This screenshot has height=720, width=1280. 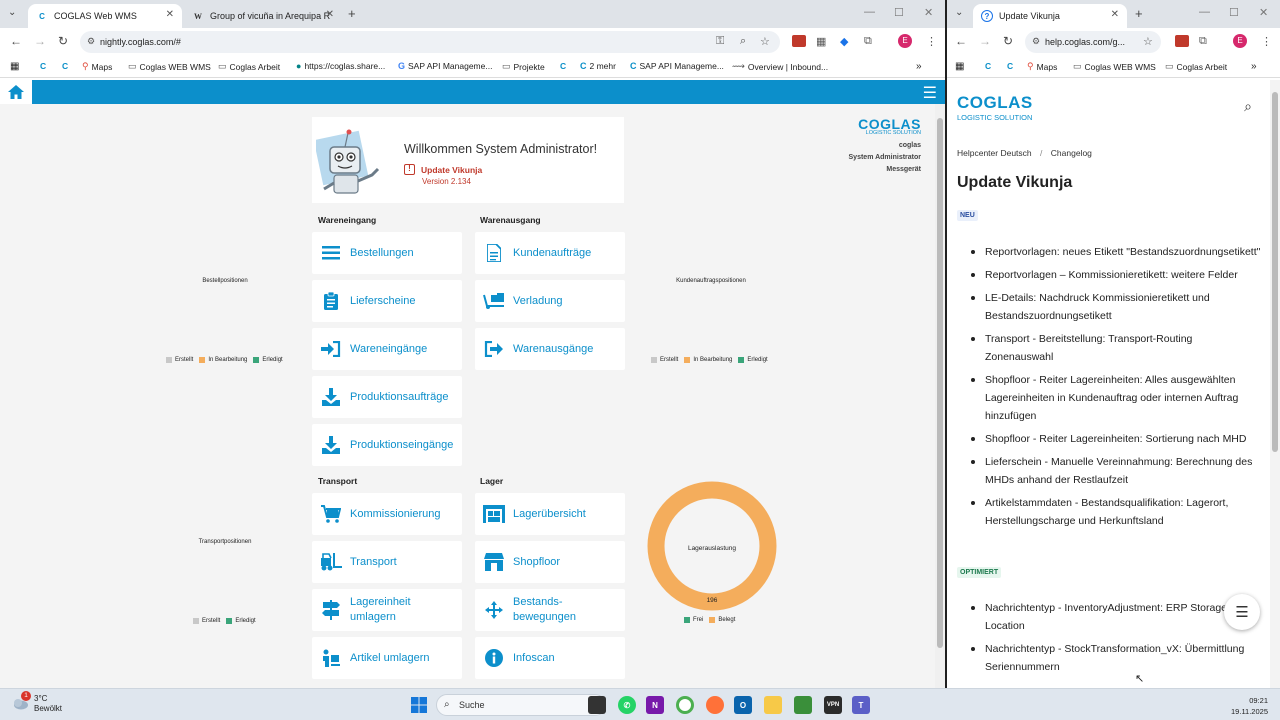 What do you see at coordinates (720, 41) in the screenshot?
I see `password-key-icon: ⚿` at bounding box center [720, 41].